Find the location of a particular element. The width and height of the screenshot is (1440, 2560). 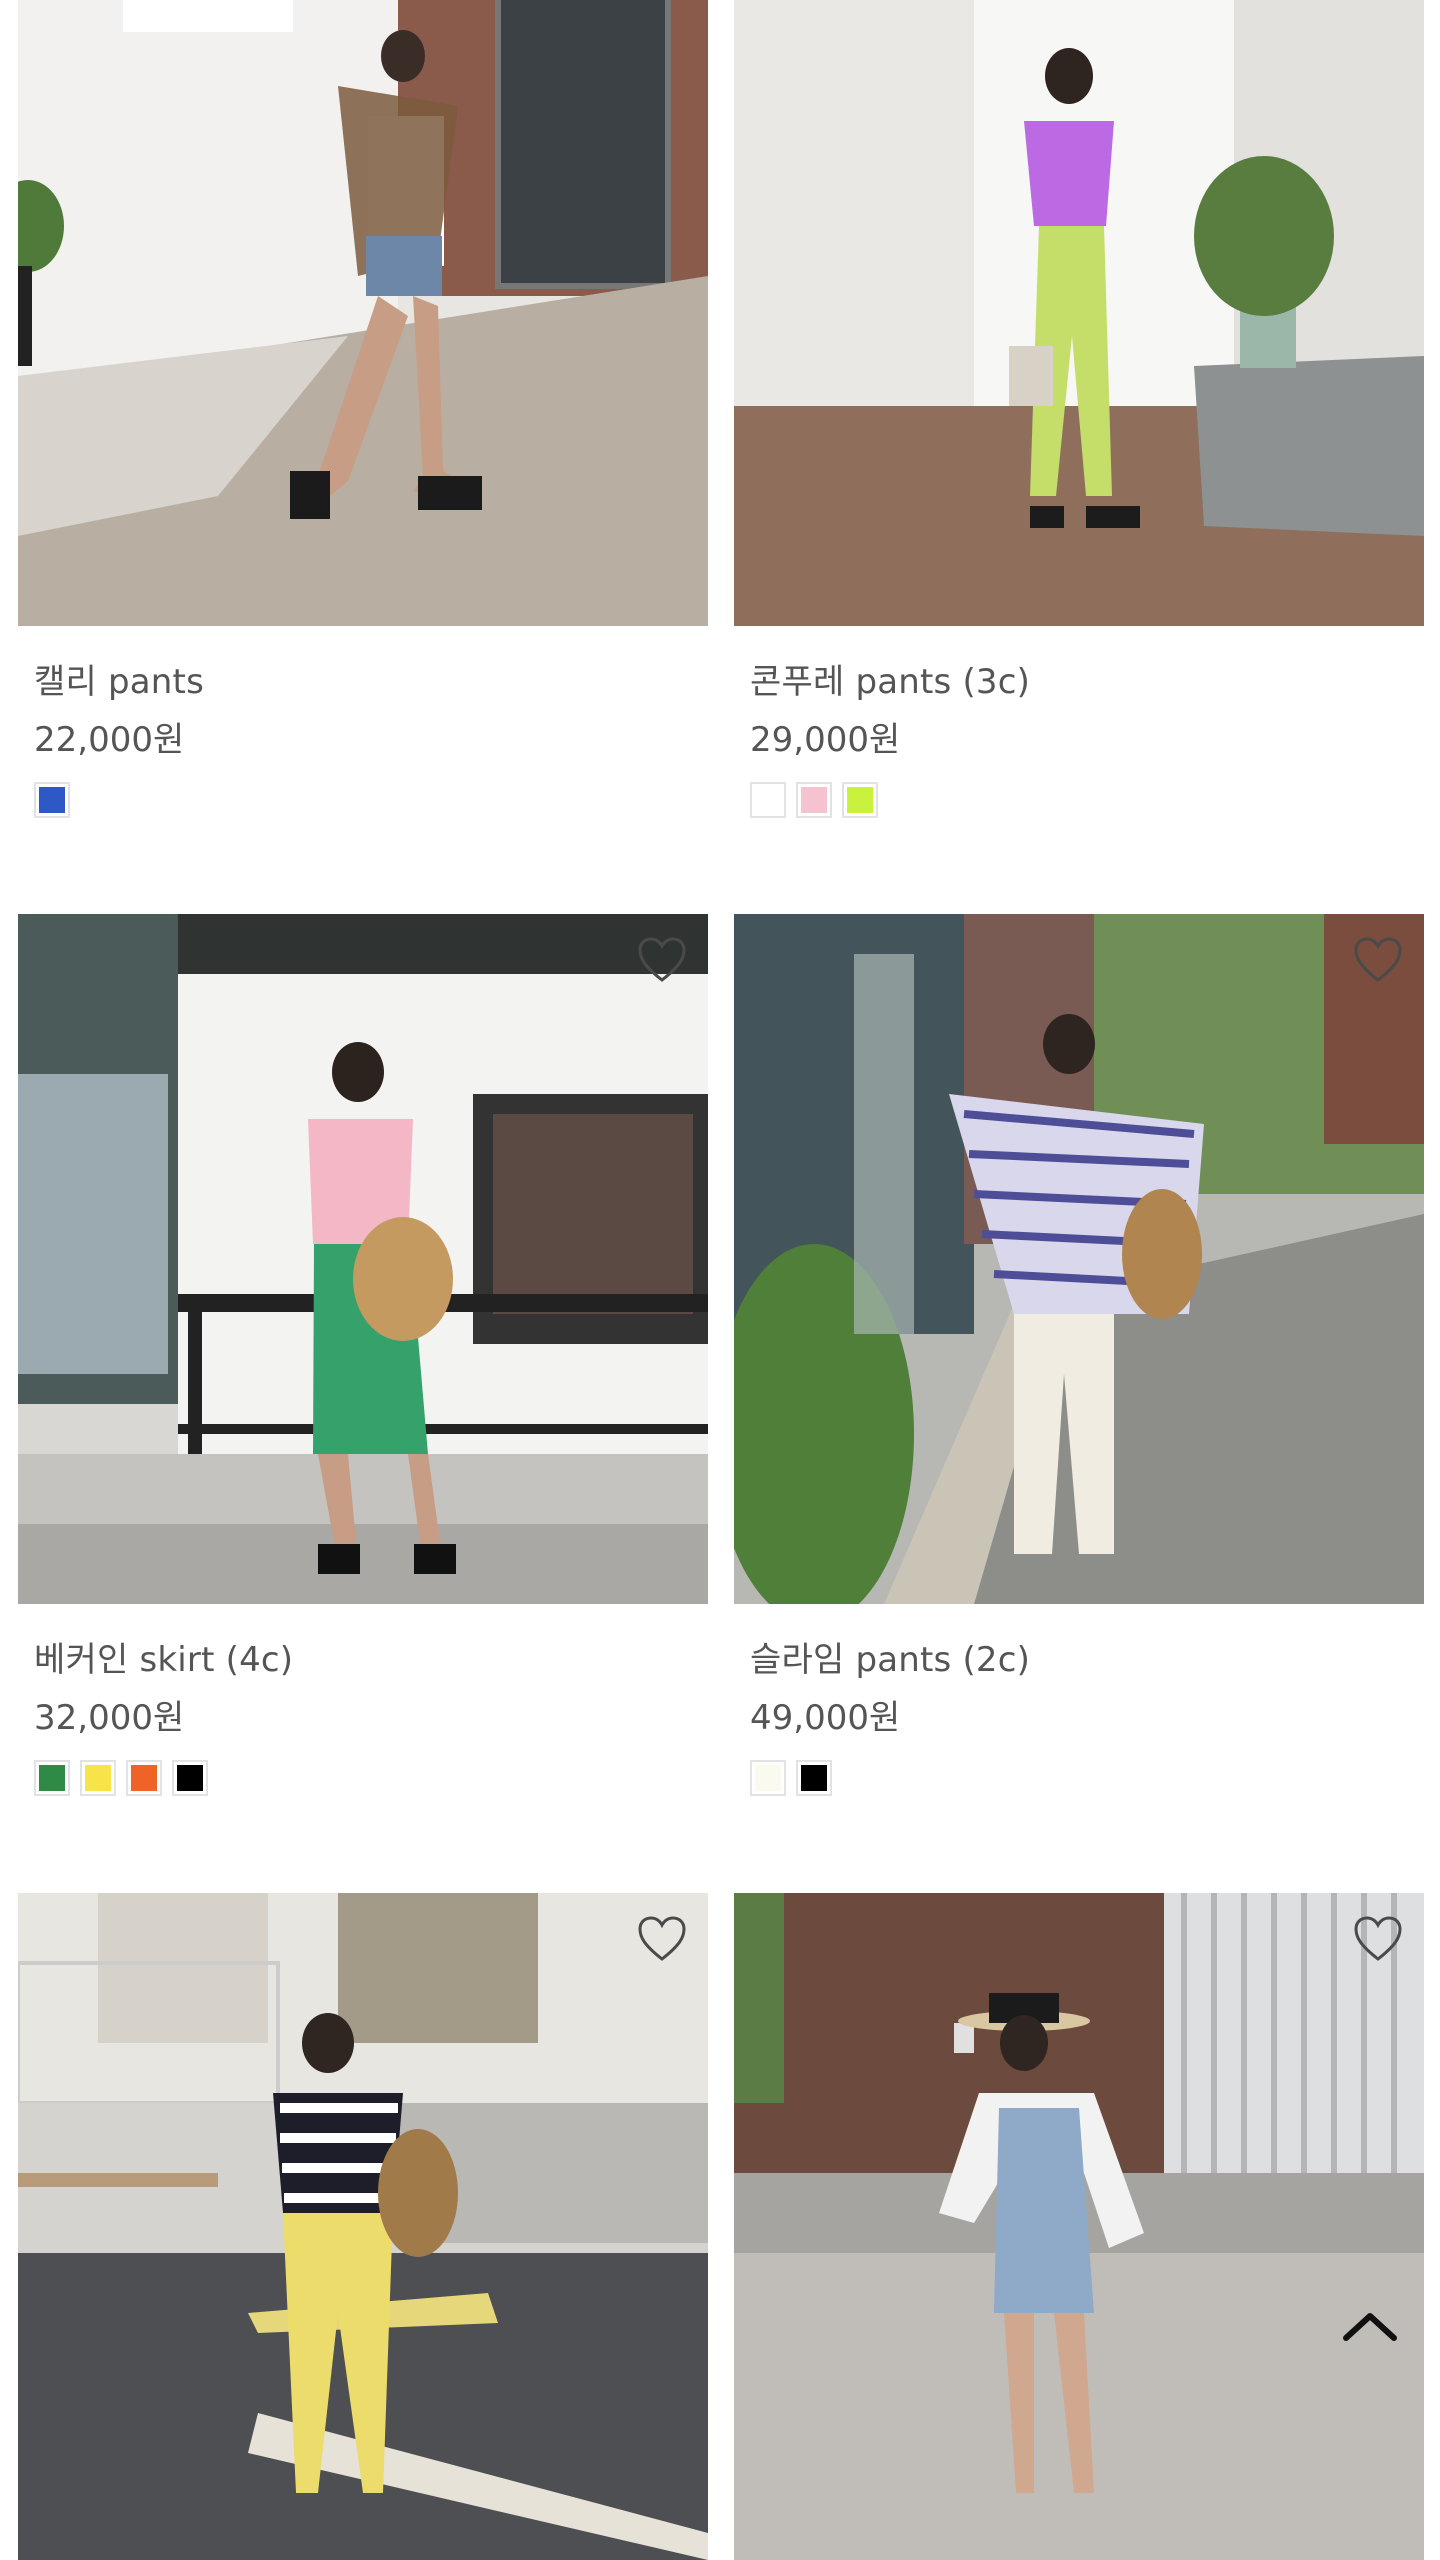

product-name: 베커인 skirt (4c) is located at coordinates (163, 1656).